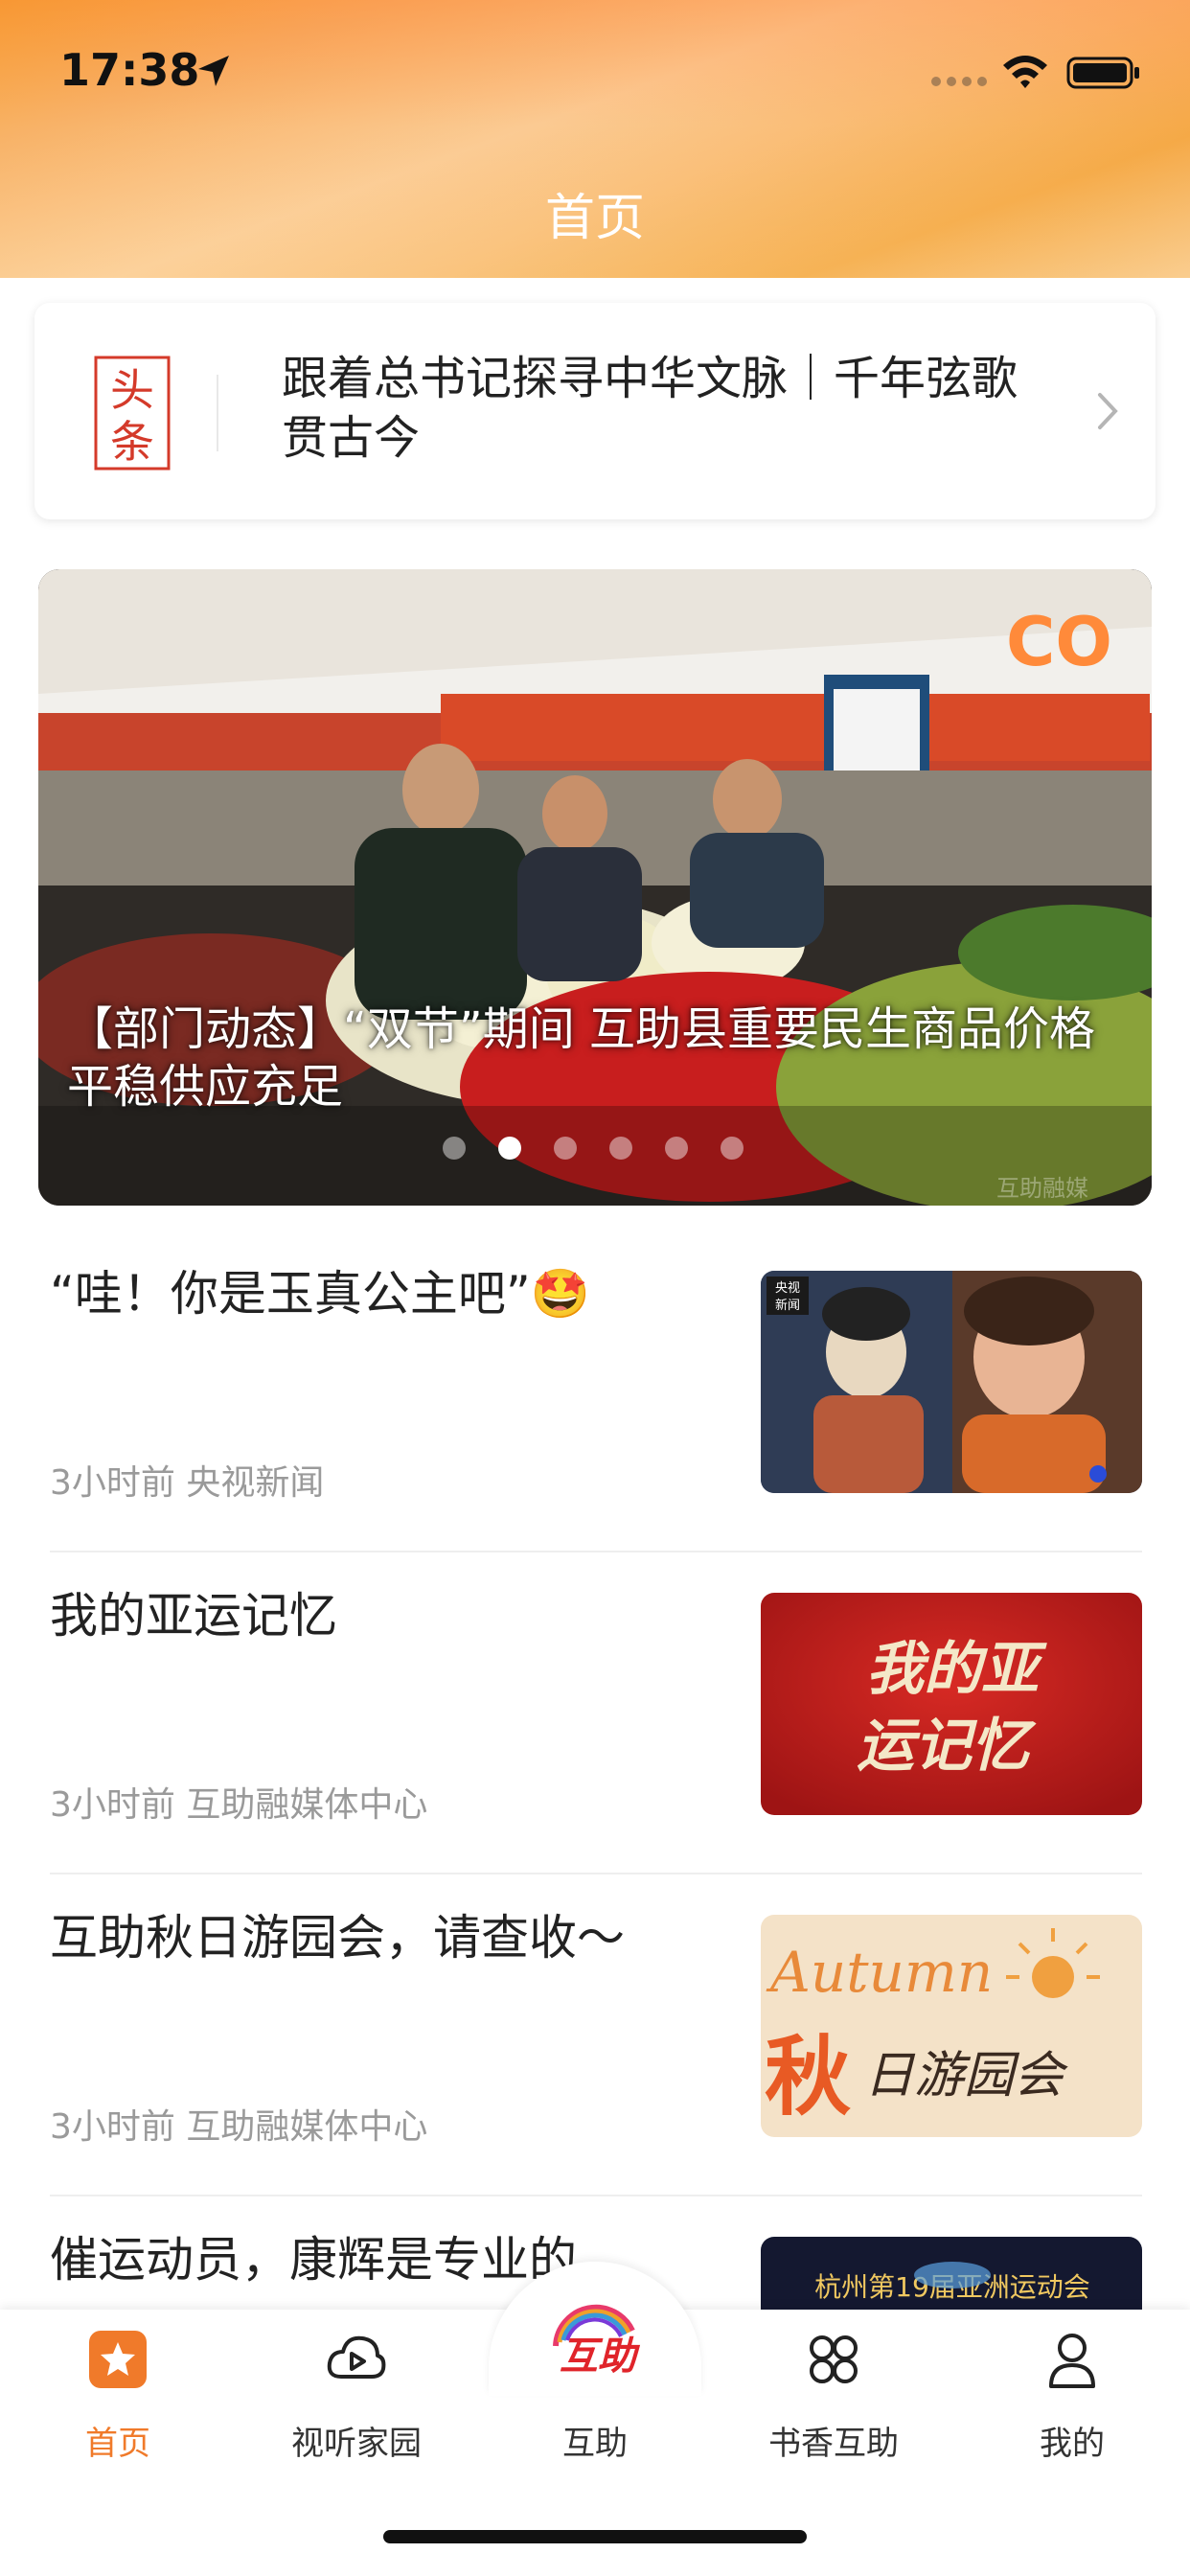 Image resolution: width=1190 pixels, height=2576 pixels. I want to click on location-arrow-icon, so click(214, 71).